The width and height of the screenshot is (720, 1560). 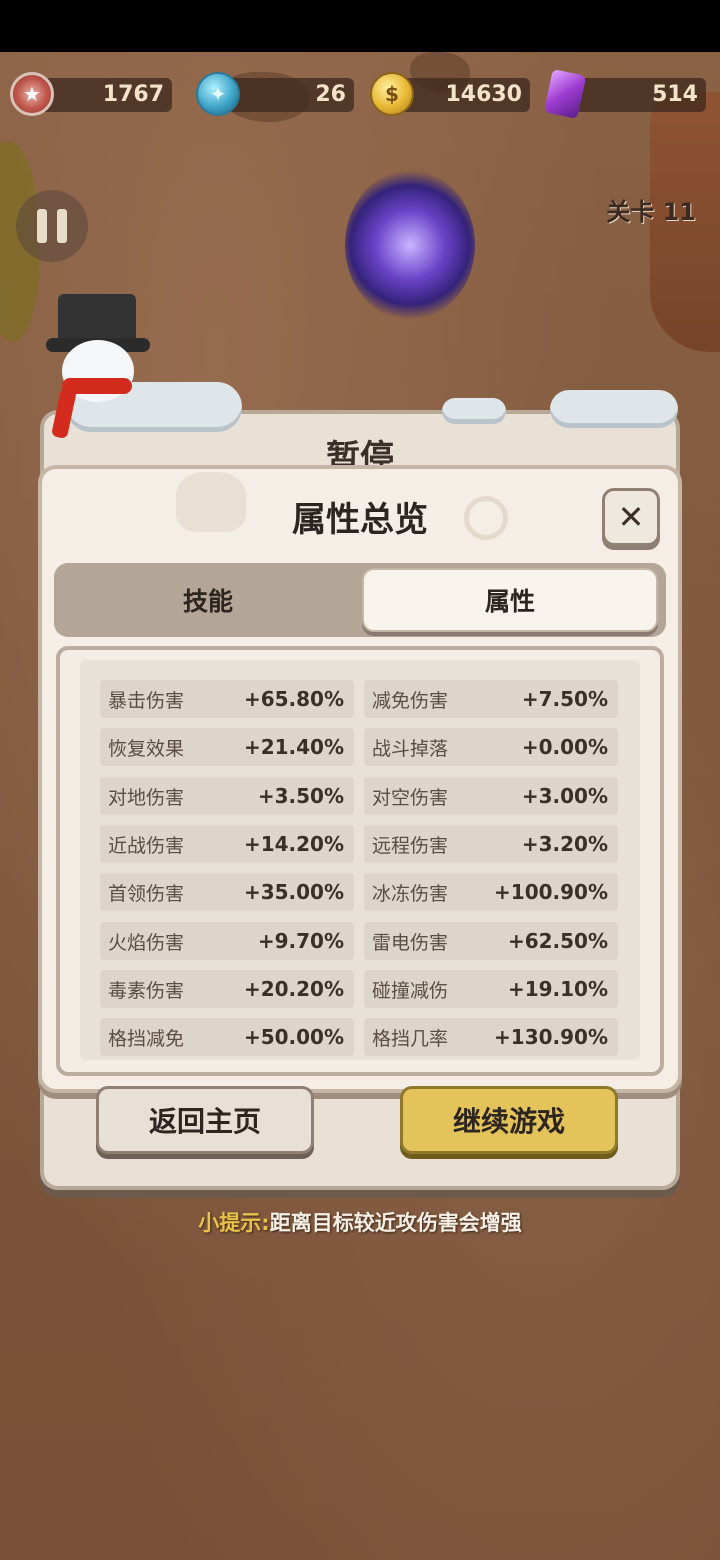 I want to click on tip-content: 距离目标较近攻伤害会增强, so click(x=395, y=1223).